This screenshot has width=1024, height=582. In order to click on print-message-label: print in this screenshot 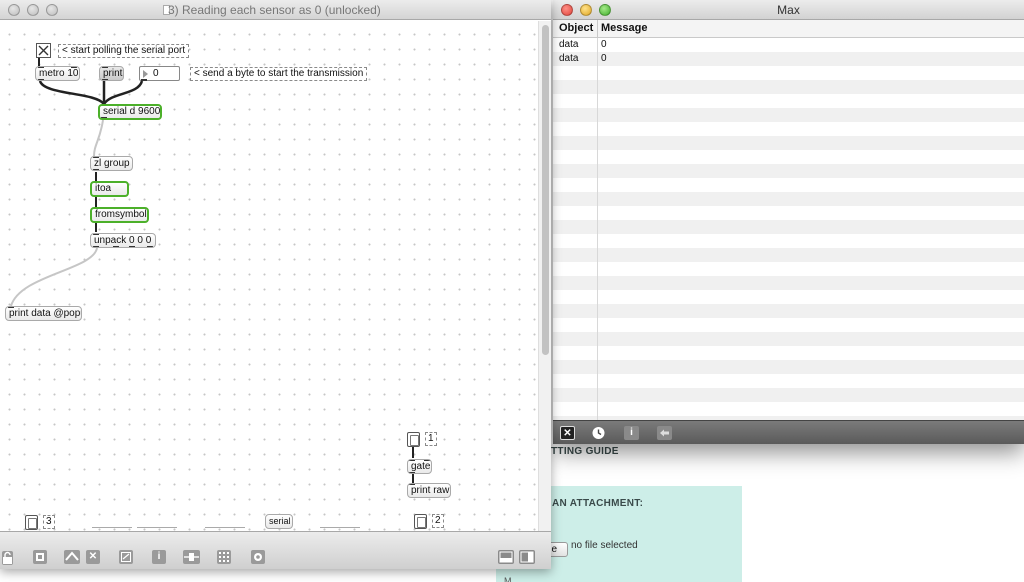, I will do `click(113, 73)`.